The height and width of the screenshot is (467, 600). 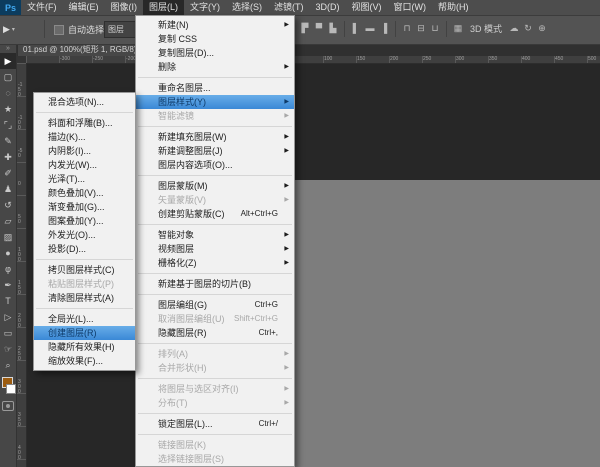 What do you see at coordinates (407, 28) in the screenshot?
I see `distribute-left-icon: ⊓` at bounding box center [407, 28].